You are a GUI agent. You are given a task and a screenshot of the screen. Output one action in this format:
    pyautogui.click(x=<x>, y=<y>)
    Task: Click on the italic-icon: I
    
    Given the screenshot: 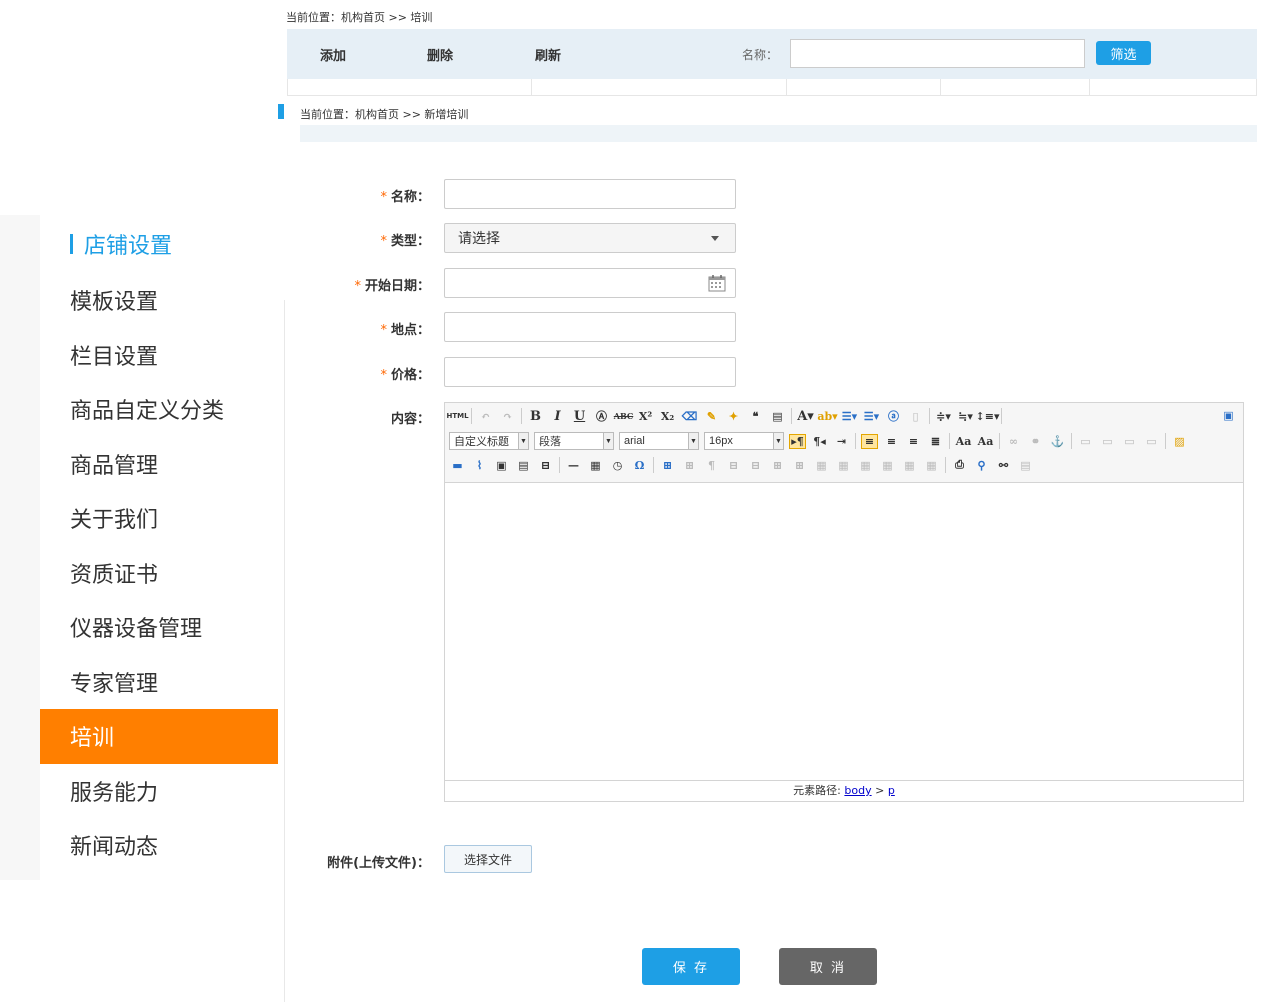 What is the action you would take?
    pyautogui.click(x=557, y=416)
    